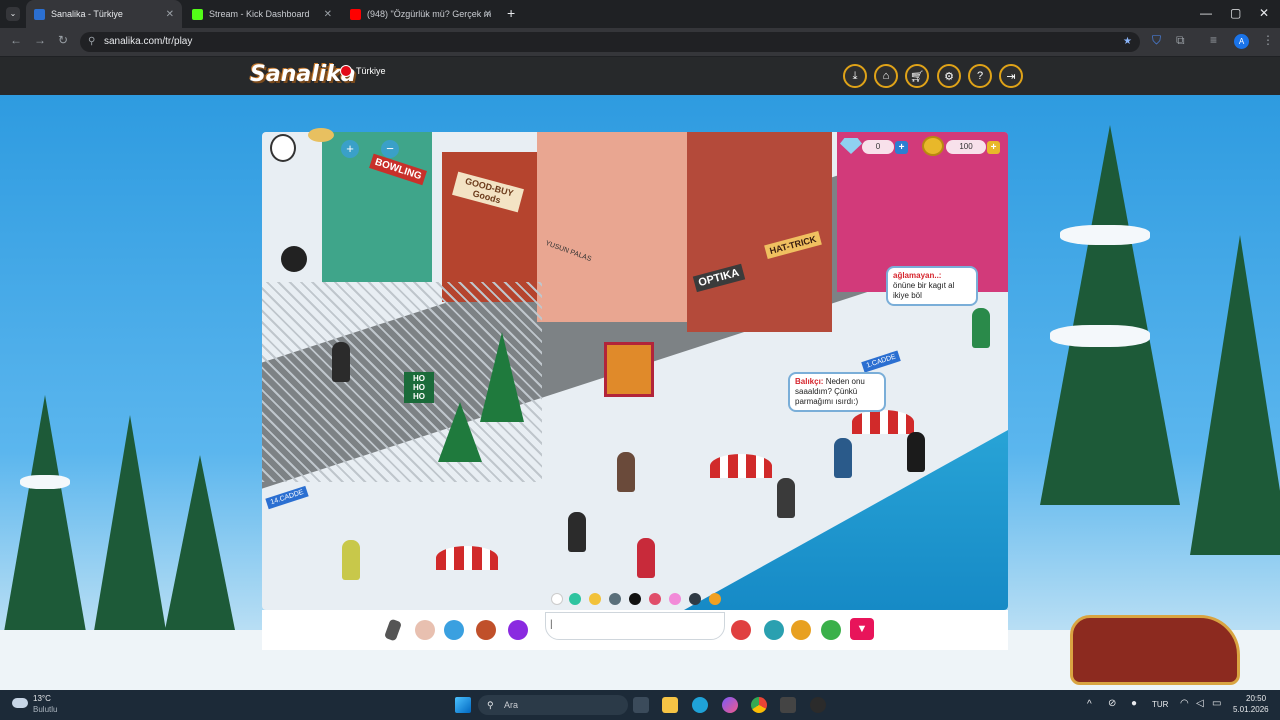 The width and height of the screenshot is (1280, 720). Describe the element at coordinates (16, 40) in the screenshot. I see `back-icon: ←` at that location.